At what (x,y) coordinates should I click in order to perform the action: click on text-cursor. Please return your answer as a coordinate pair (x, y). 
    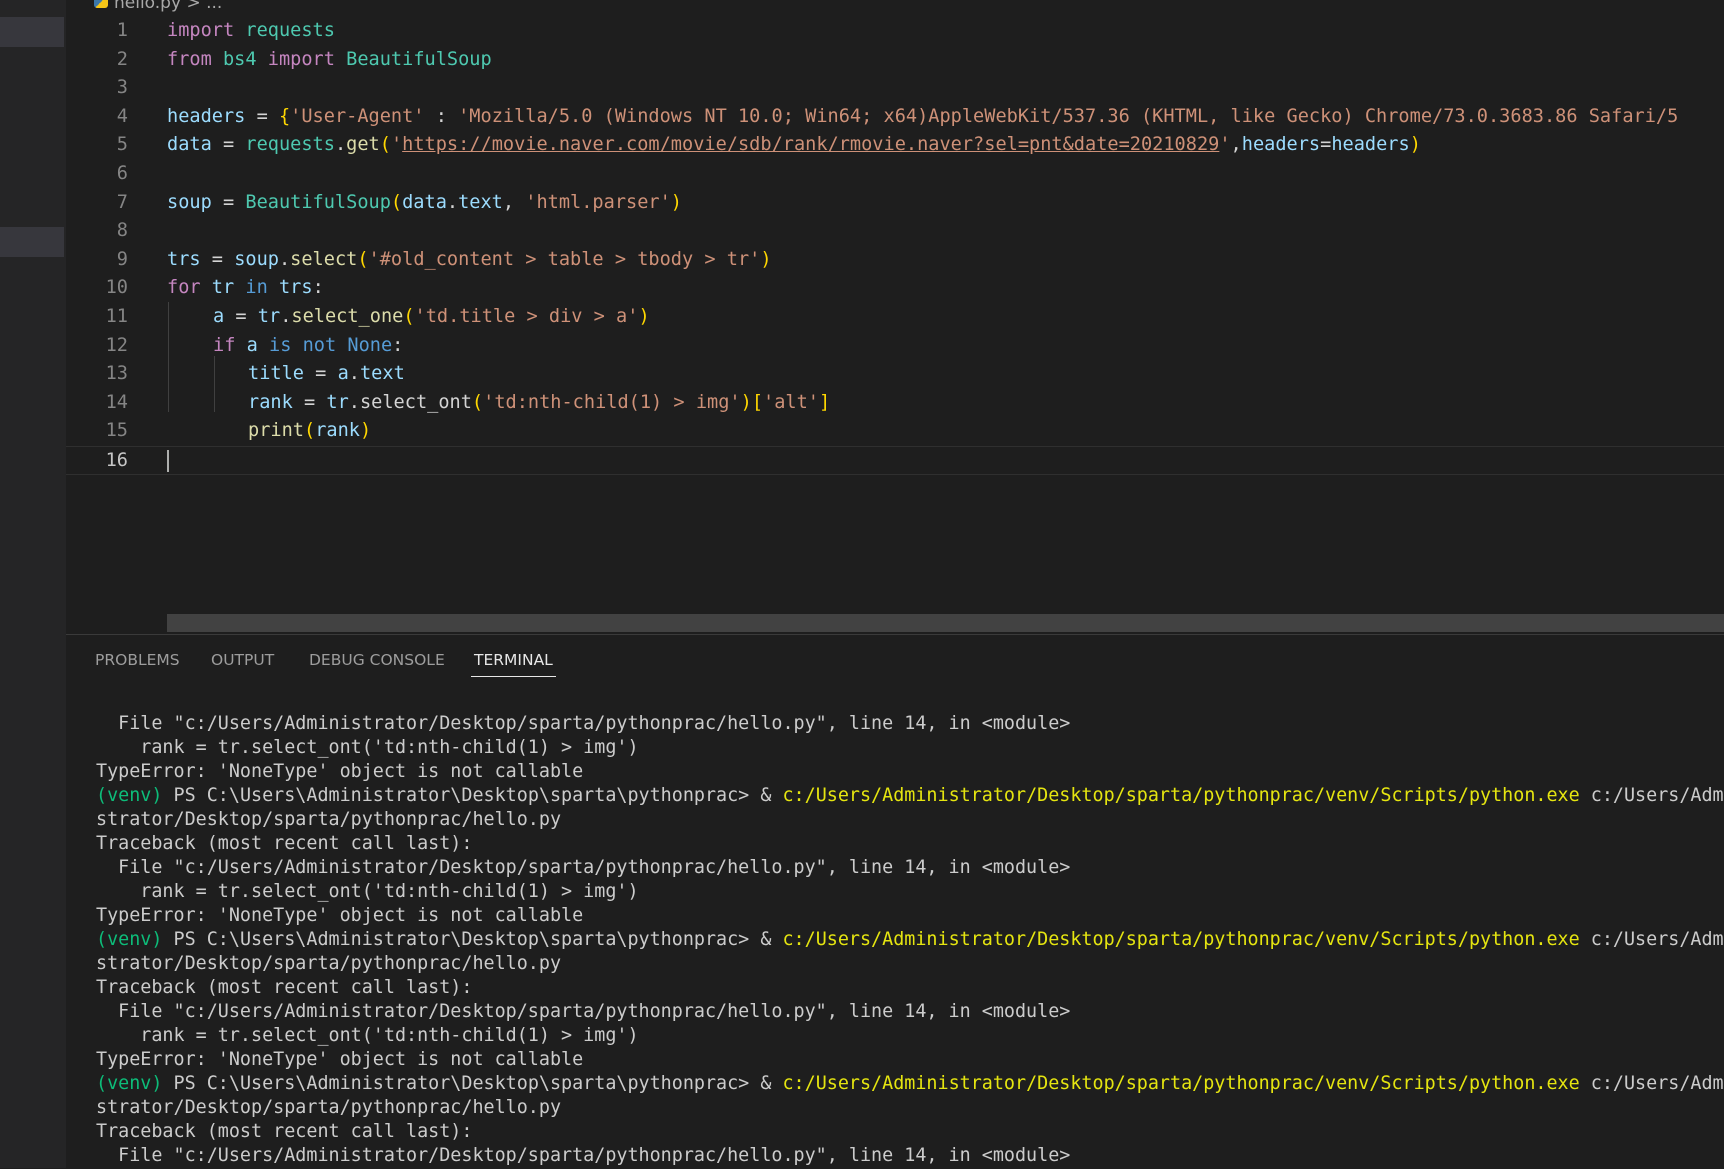
    Looking at the image, I should click on (168, 460).